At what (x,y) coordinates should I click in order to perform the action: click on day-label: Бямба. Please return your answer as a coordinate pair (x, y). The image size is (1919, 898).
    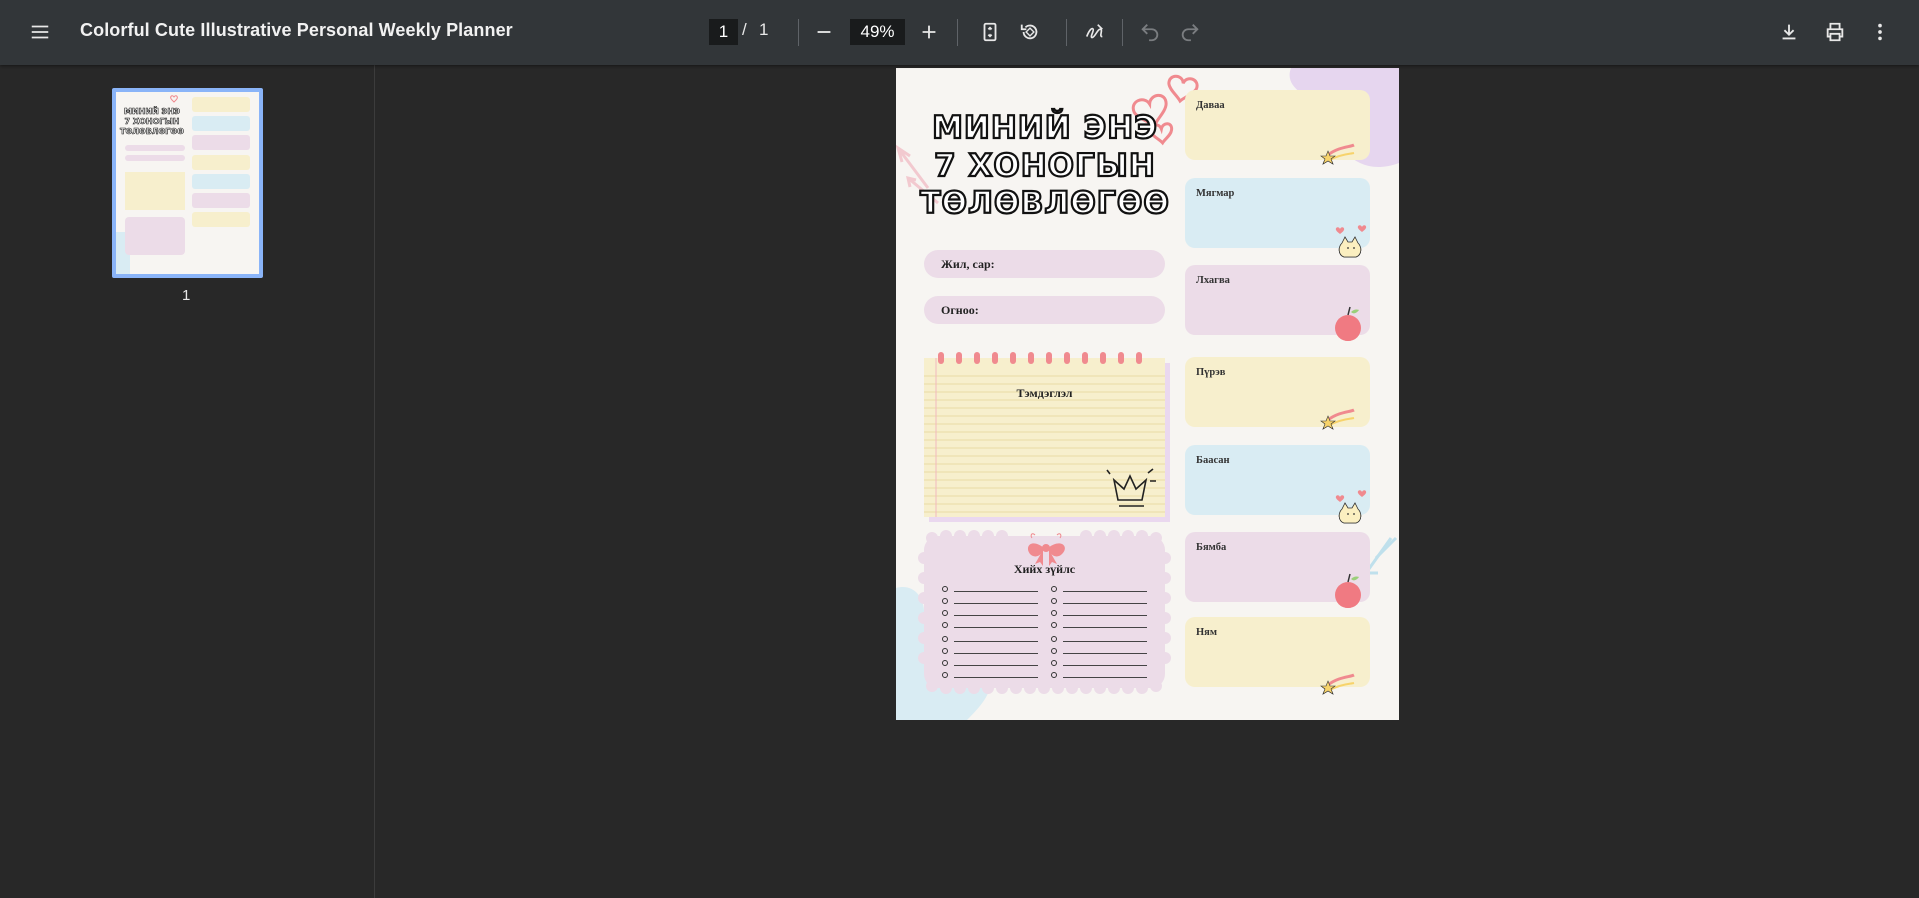
    Looking at the image, I should click on (1211, 547).